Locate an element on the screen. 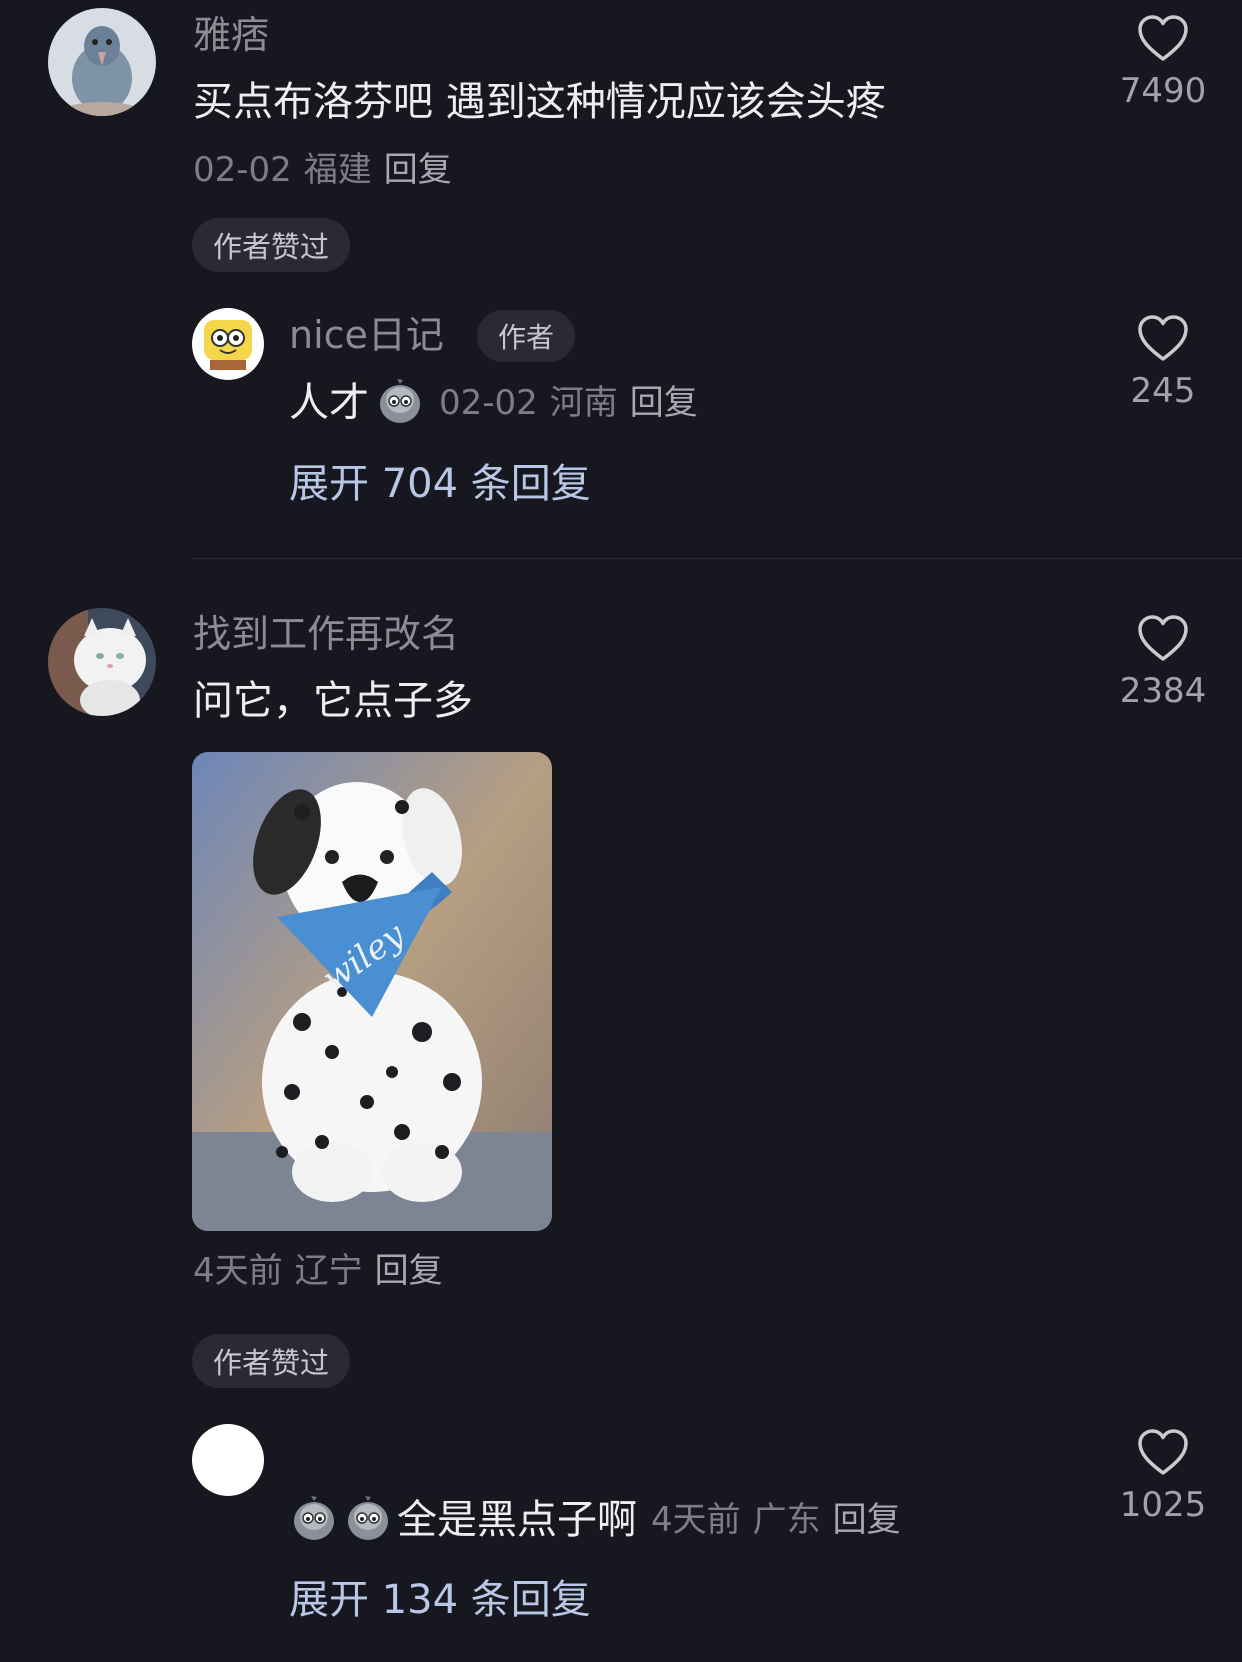 Image resolution: width=1242 pixels, height=1662 pixels. comment-date: 4天前 is located at coordinates (238, 1271).